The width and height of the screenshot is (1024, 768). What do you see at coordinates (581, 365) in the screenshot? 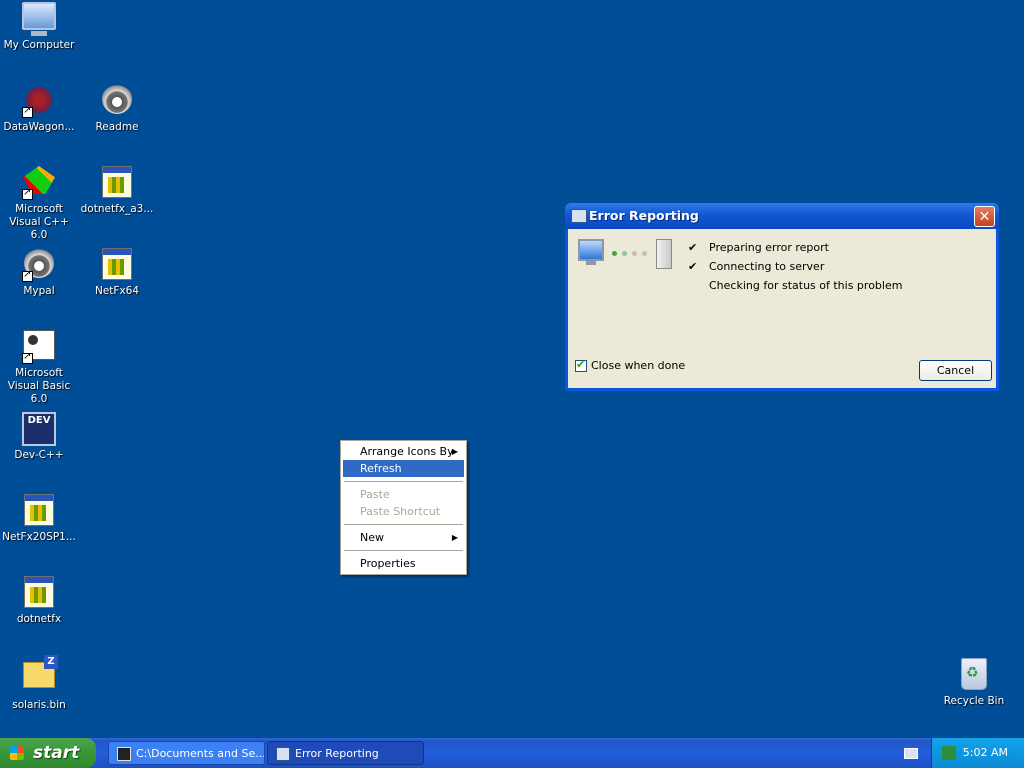
I see `checkbox-checked-icon` at bounding box center [581, 365].